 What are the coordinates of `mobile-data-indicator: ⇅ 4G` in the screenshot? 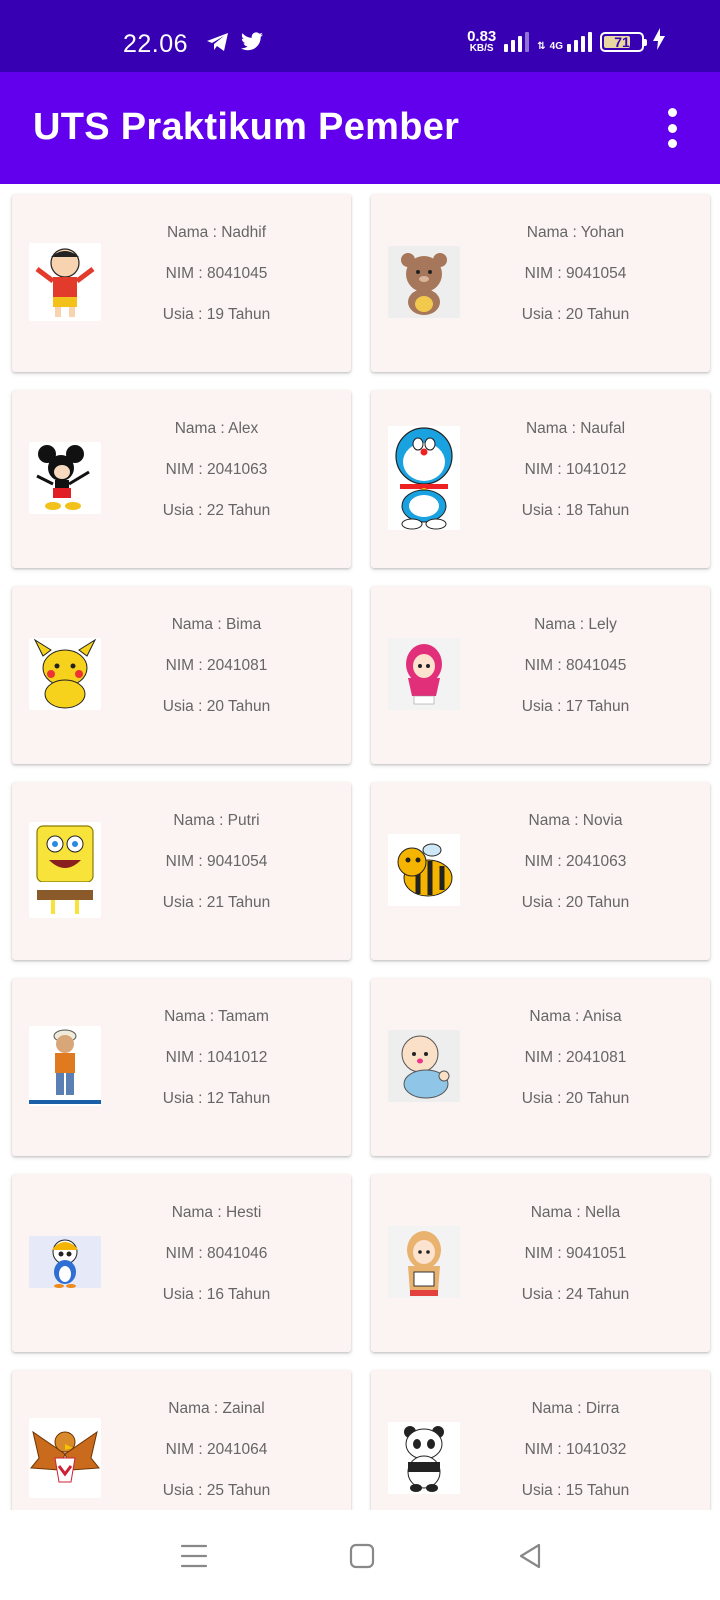 It's located at (564, 41).